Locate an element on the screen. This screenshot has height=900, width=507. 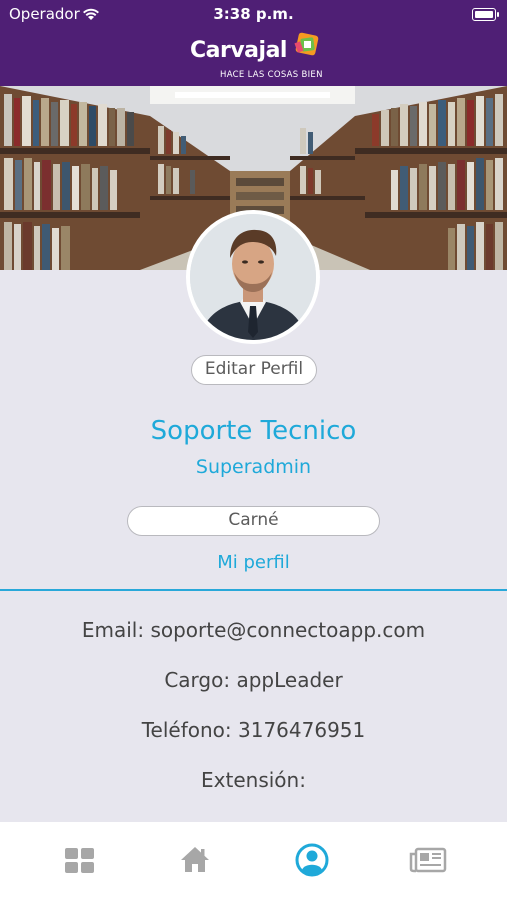
logo-tagline: HACE LAS COSAS BIEN is located at coordinates (271, 75).